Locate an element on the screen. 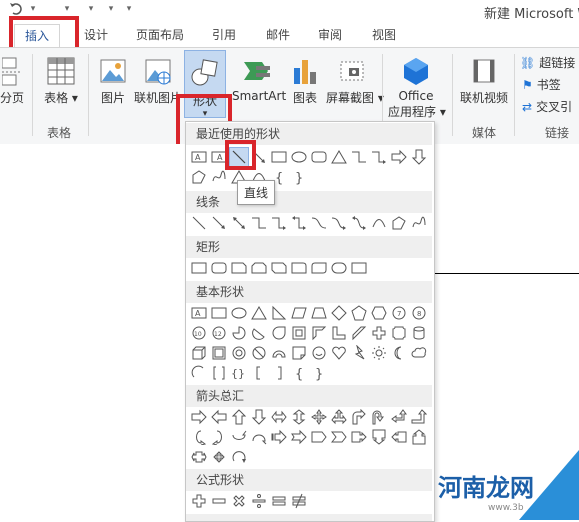 Image resolution: width=579 pixels, height=522 pixels. picture-button: 图片 is located at coordinates (113, 81).